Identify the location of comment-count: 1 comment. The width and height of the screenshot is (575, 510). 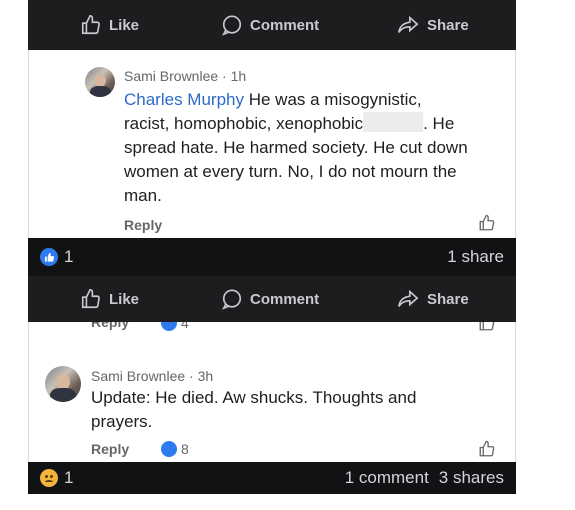
(387, 478).